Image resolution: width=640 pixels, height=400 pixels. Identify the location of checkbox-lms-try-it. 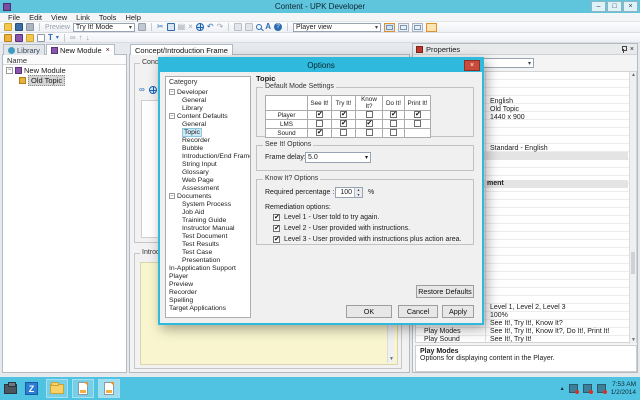
(343, 123).